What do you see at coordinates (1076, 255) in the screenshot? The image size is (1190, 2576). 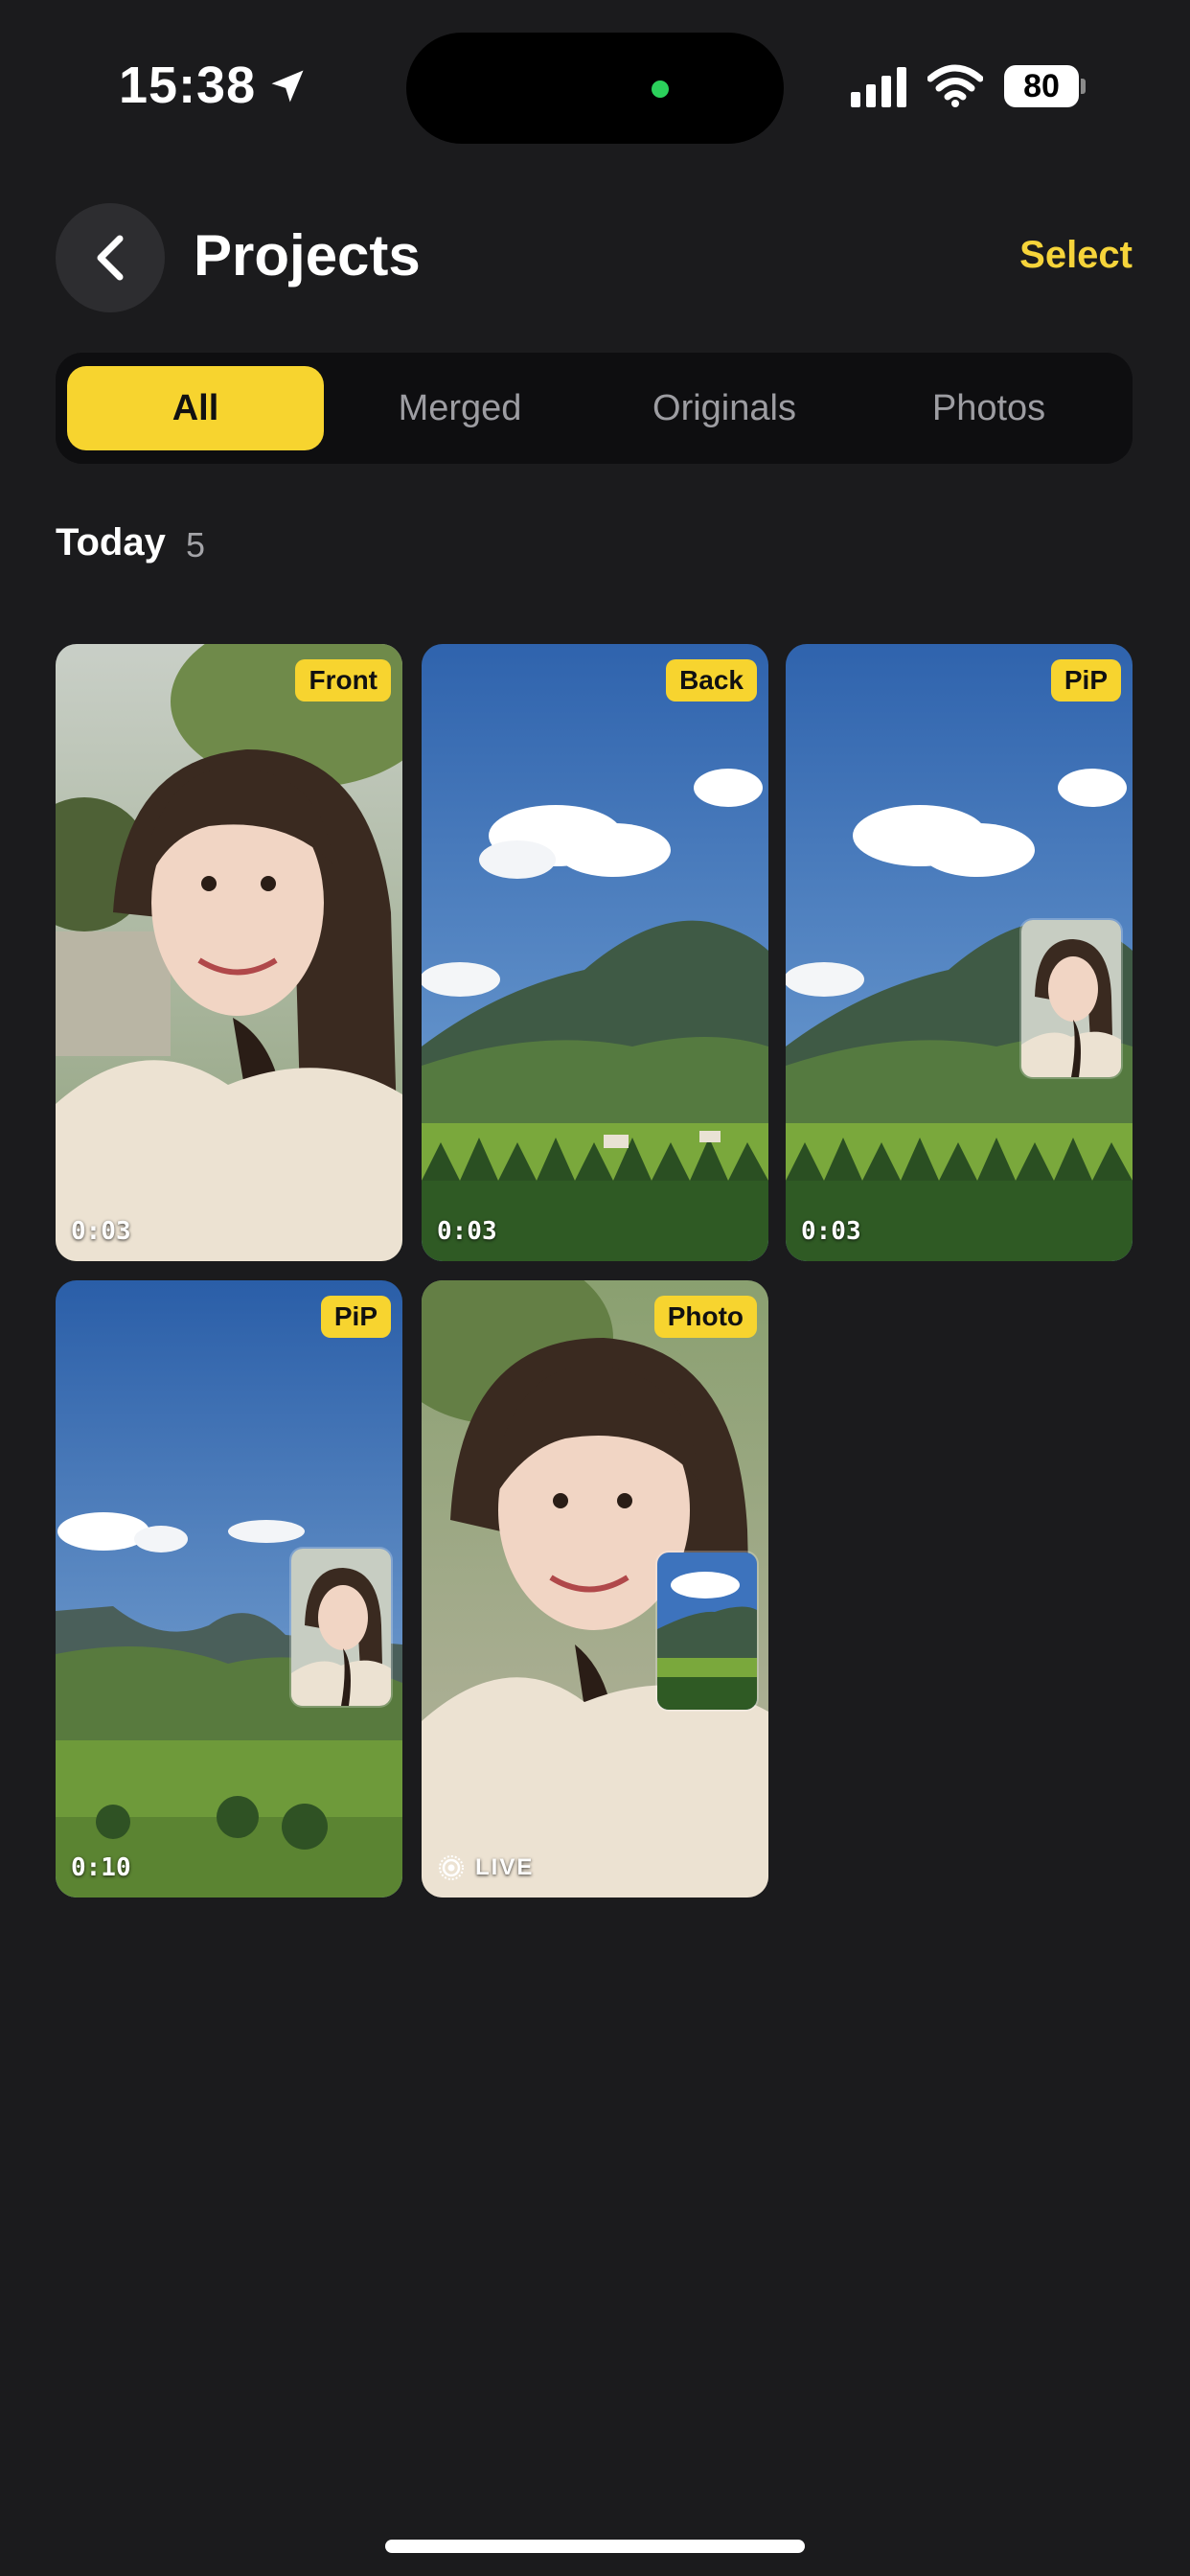 I see `select-button: Select` at bounding box center [1076, 255].